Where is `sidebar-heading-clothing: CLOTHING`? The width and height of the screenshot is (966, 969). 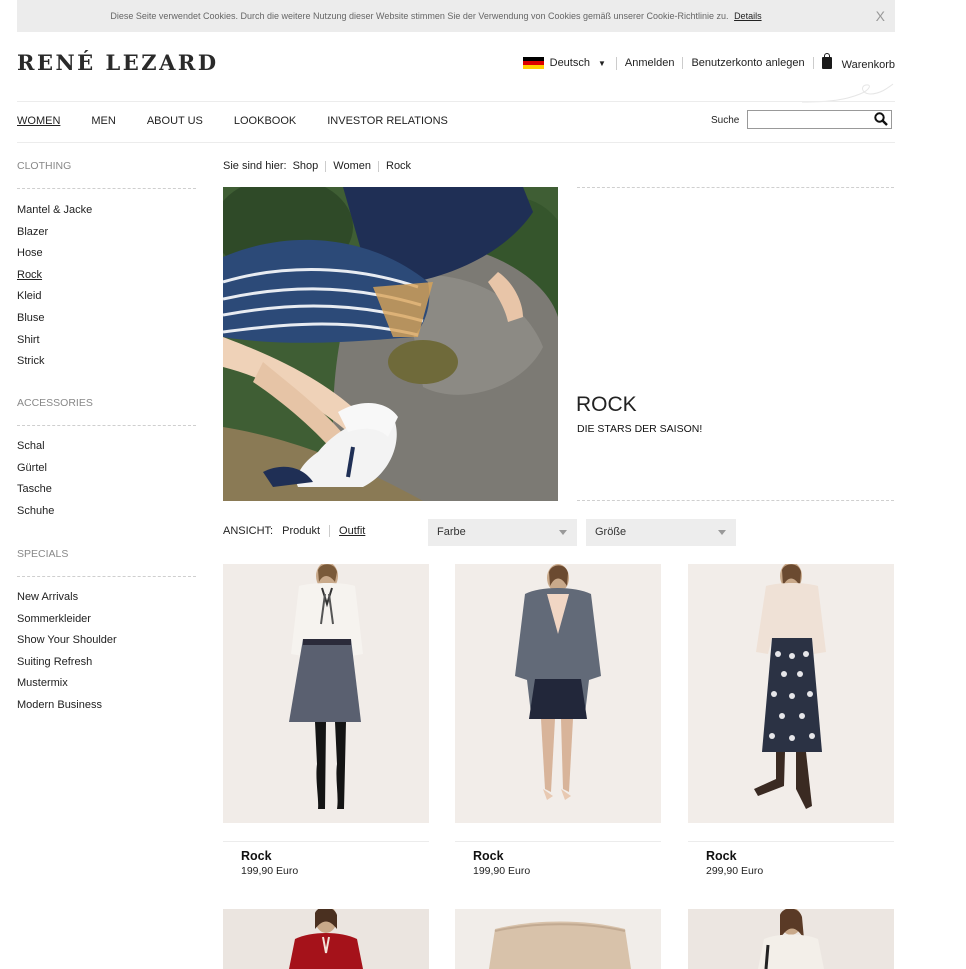
sidebar-heading-clothing: CLOTHING is located at coordinates (44, 166).